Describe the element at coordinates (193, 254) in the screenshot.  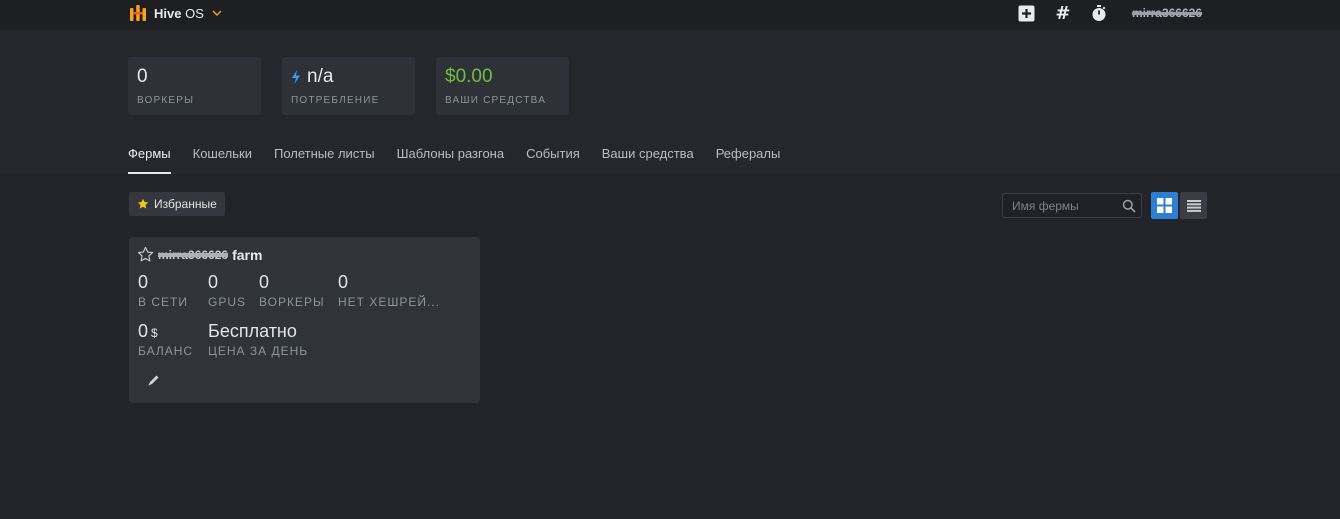
I see `farm-owner: mirra366626` at that location.